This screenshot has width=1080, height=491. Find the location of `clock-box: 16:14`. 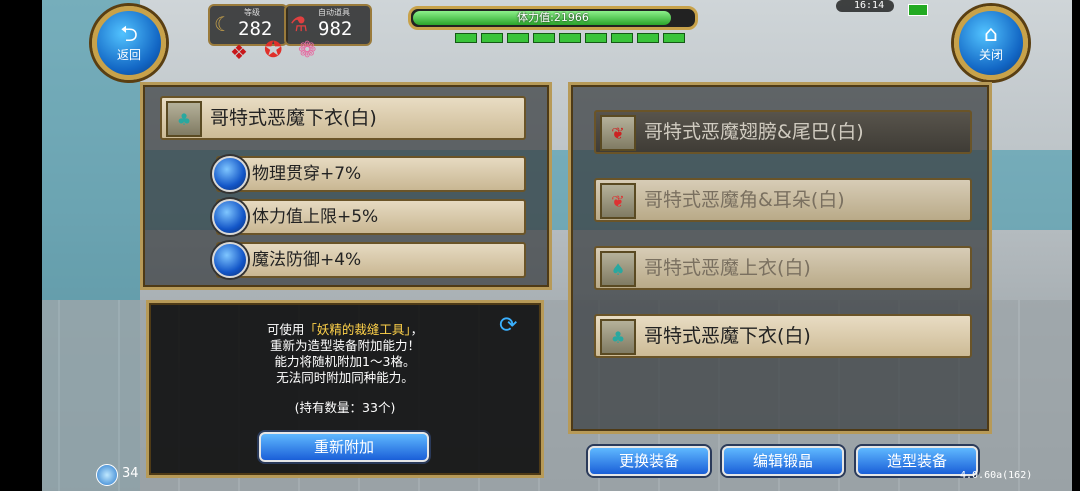

clock-box: 16:14 is located at coordinates (865, 6).